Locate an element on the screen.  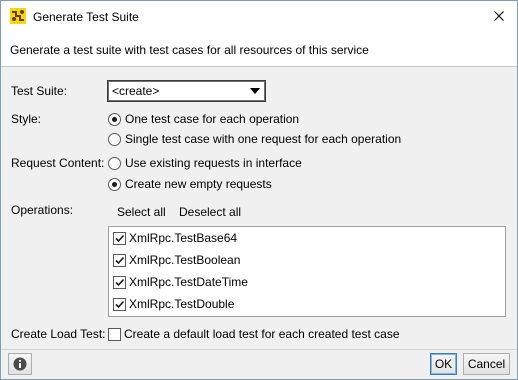
info-icon is located at coordinates (20, 364).